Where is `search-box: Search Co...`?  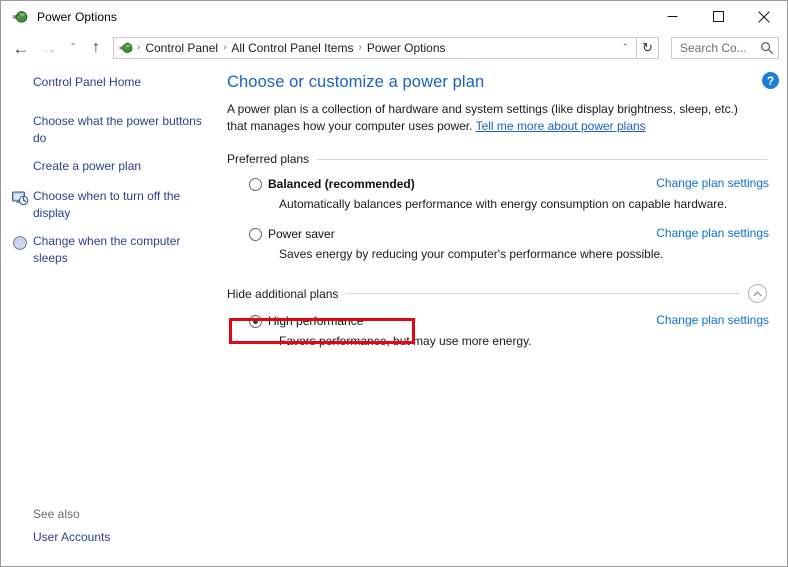
search-box: Search Co... is located at coordinates (725, 48).